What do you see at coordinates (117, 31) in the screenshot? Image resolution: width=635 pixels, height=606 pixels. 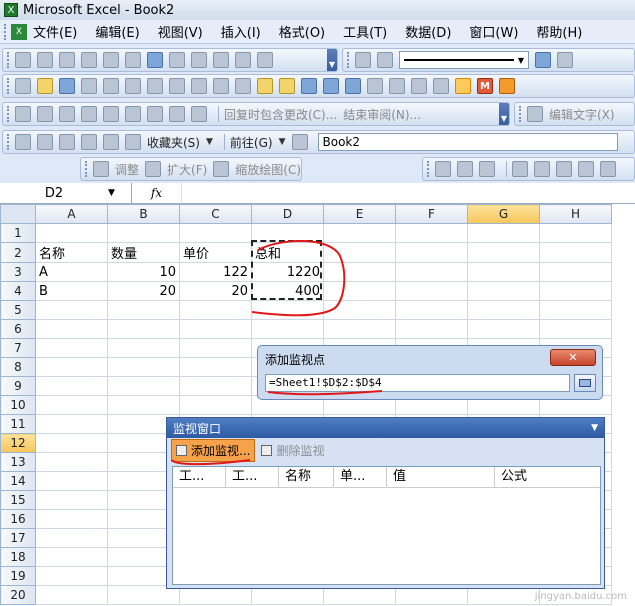 I see `menu-edit: 编辑(E)` at bounding box center [117, 31].